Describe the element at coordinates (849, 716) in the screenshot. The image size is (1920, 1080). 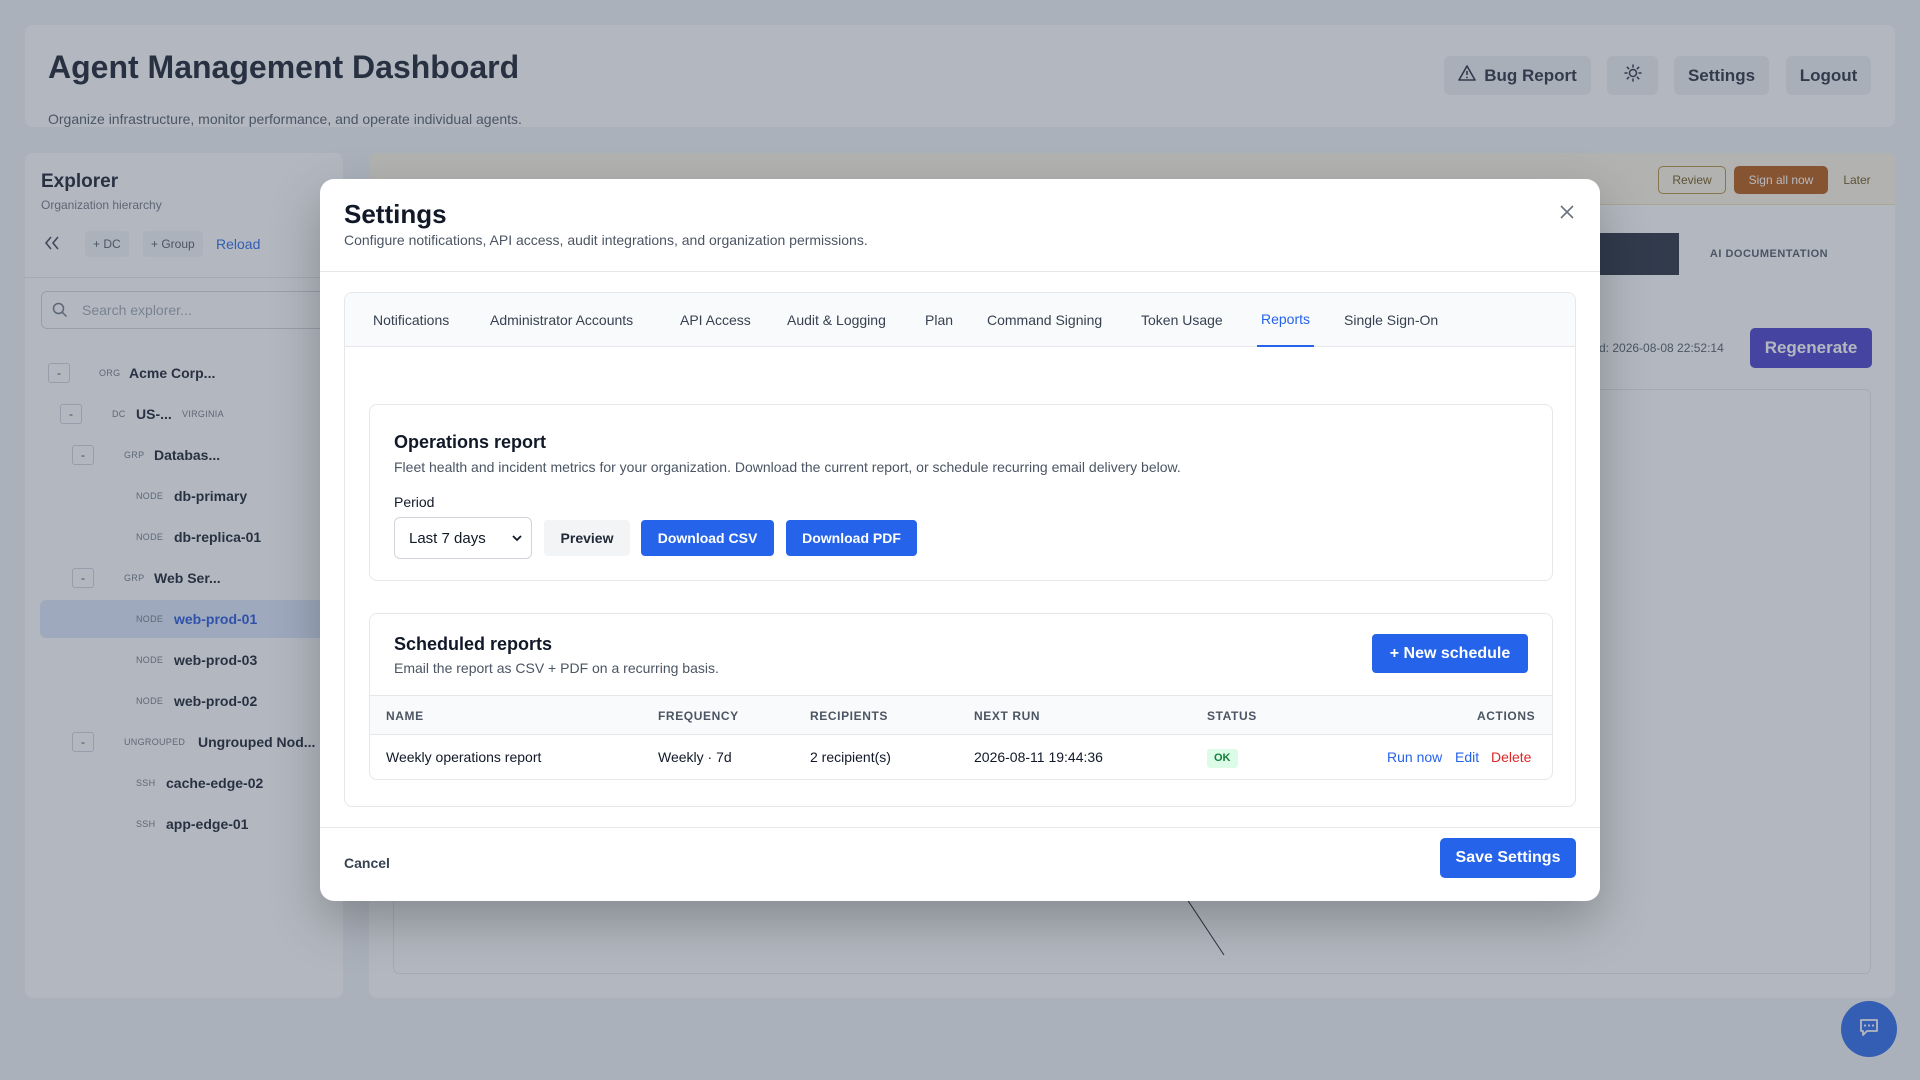
I see `column-header: RECIPIENTS` at that location.